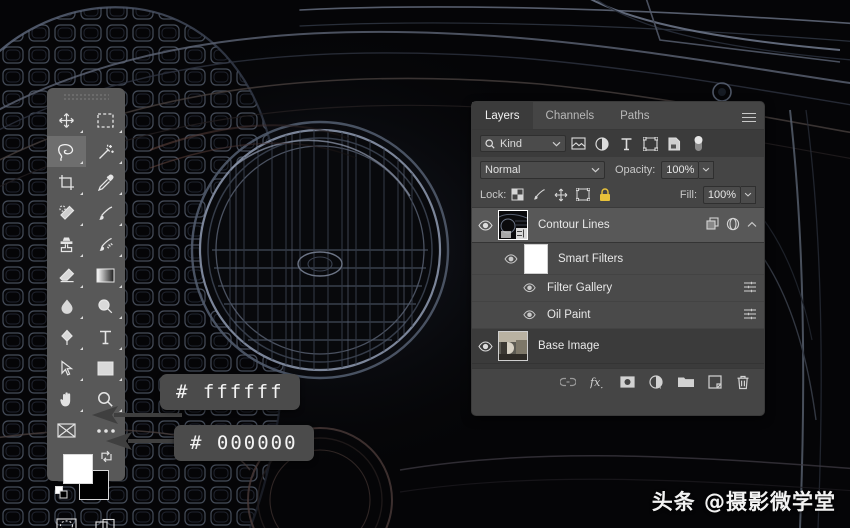 The height and width of the screenshot is (528, 850). I want to click on rectangle-tool, so click(105, 368).